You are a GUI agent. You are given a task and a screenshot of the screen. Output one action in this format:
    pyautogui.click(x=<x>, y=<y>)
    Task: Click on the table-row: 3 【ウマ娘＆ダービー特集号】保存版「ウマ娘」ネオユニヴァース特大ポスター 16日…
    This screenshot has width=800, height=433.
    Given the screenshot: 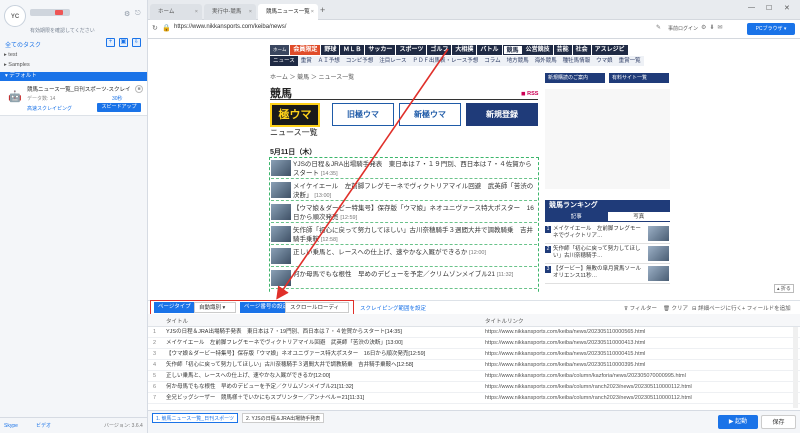 What is the action you would take?
    pyautogui.click(x=474, y=354)
    